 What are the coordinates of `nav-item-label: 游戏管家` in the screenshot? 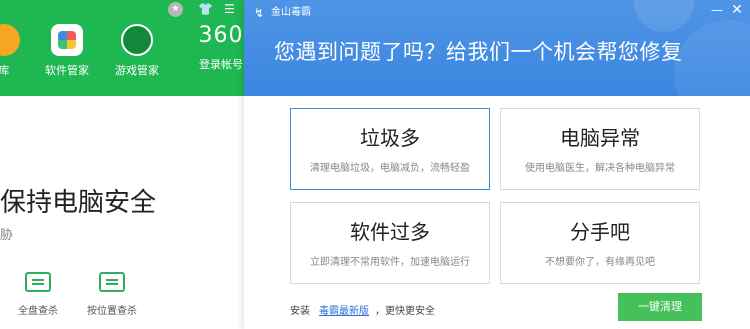 It's located at (137, 70).